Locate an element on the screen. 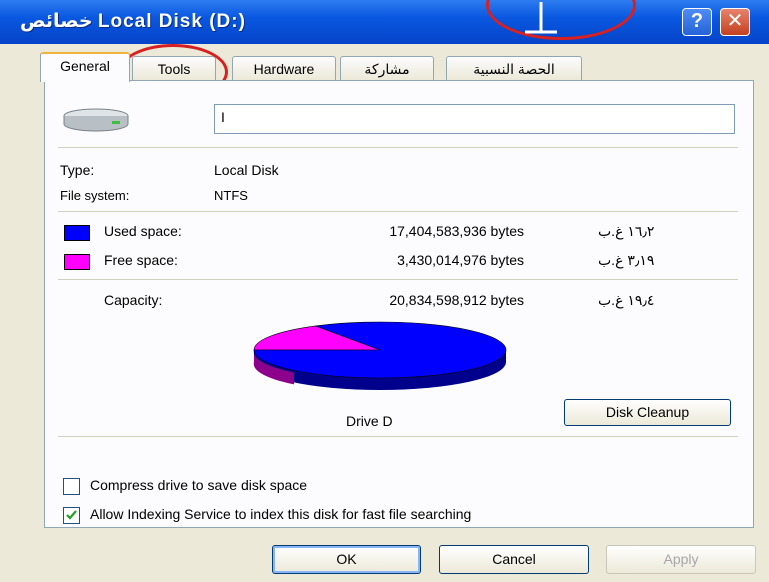 Image resolution: width=769 pixels, height=582 pixels. drive-name-input: I is located at coordinates (474, 119).